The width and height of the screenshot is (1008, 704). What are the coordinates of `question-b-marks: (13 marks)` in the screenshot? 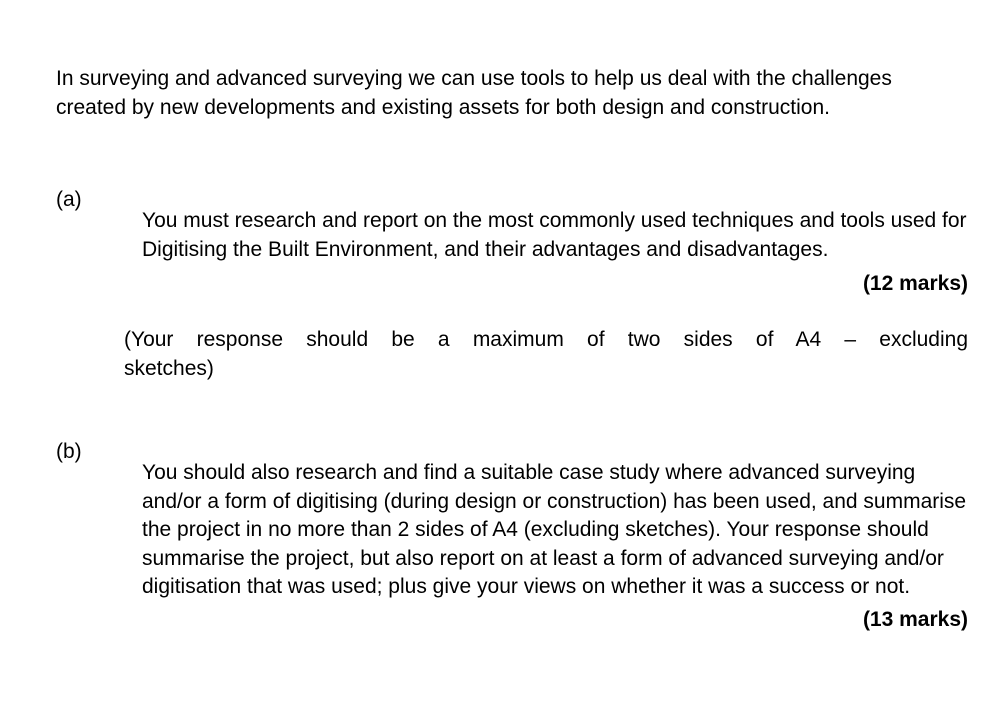 It's located at (915, 619).